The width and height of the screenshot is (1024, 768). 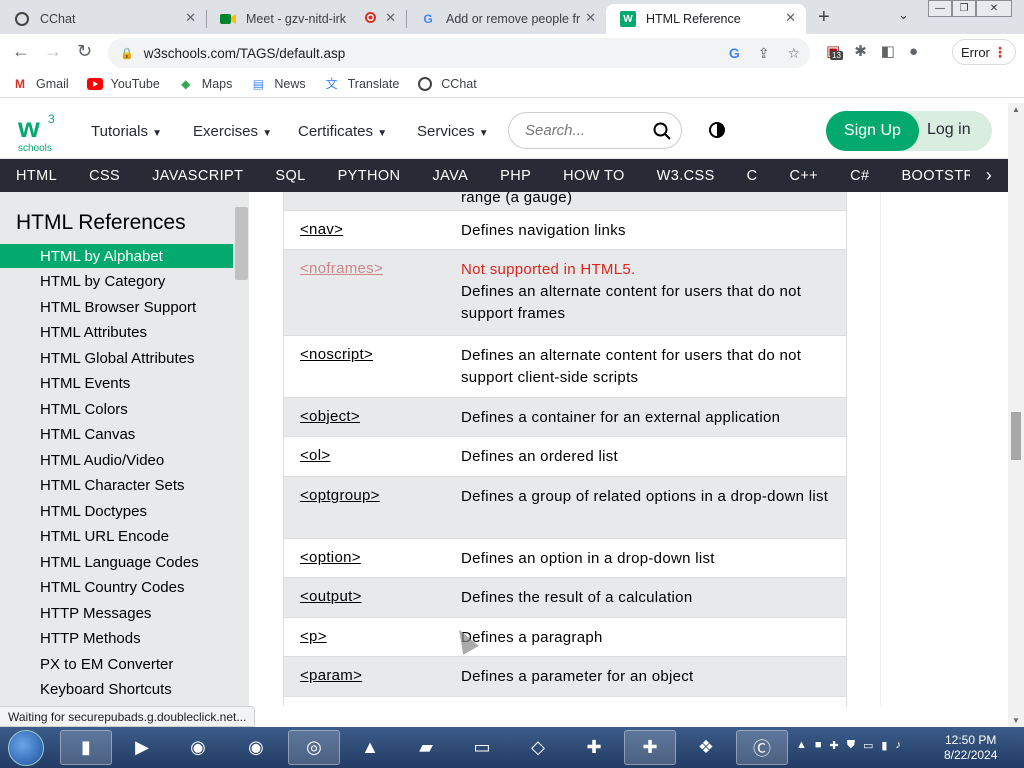 I want to click on tray-network-icon: ▮, so click(x=884, y=745).